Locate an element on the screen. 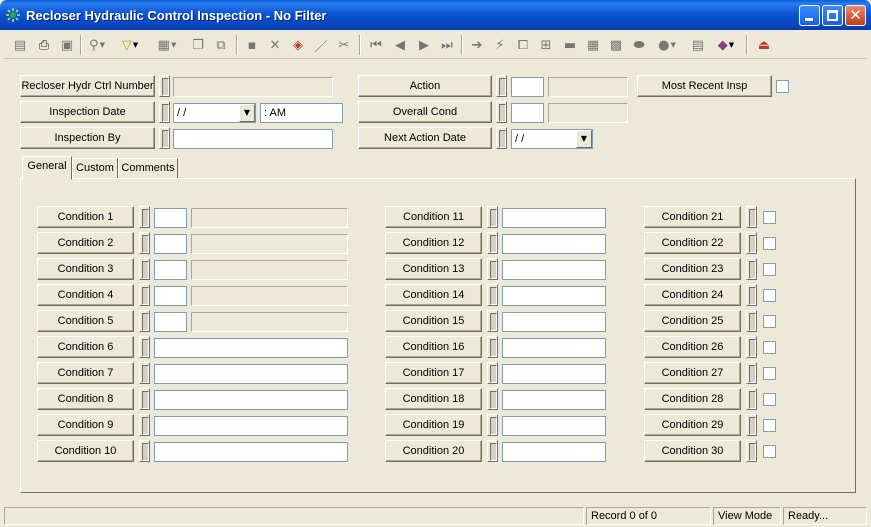  condition-21-button: Condition 21 is located at coordinates (692, 217).